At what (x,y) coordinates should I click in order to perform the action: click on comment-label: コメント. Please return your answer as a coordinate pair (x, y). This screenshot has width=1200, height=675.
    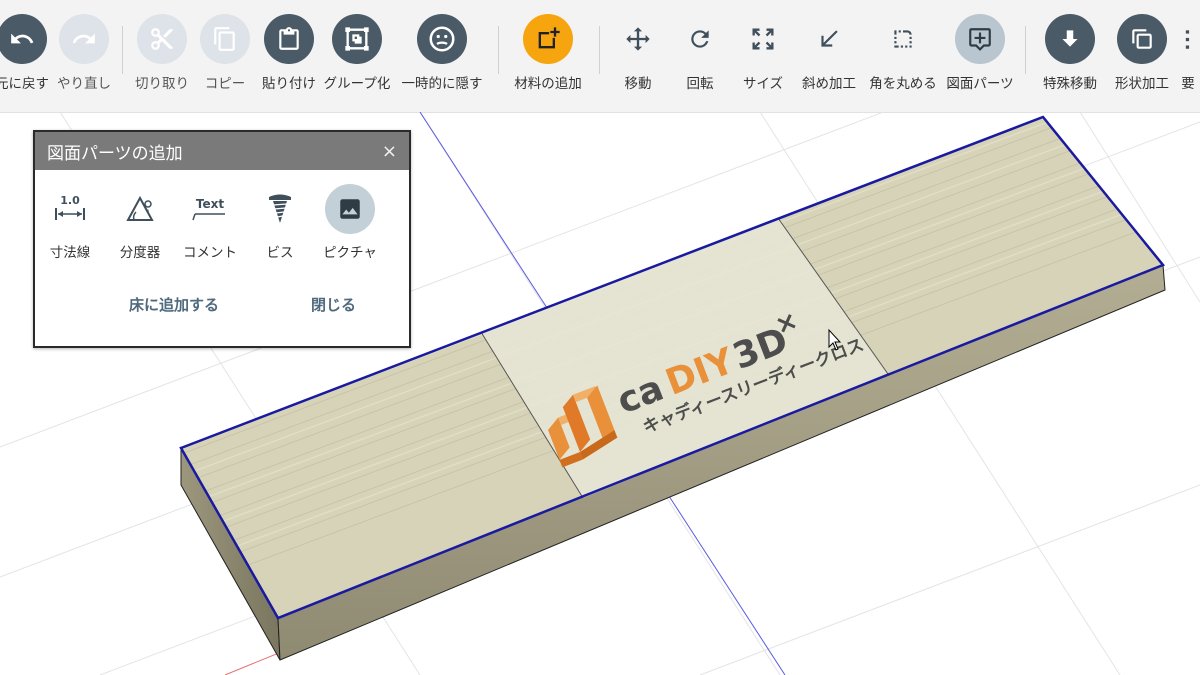
    Looking at the image, I should click on (210, 253).